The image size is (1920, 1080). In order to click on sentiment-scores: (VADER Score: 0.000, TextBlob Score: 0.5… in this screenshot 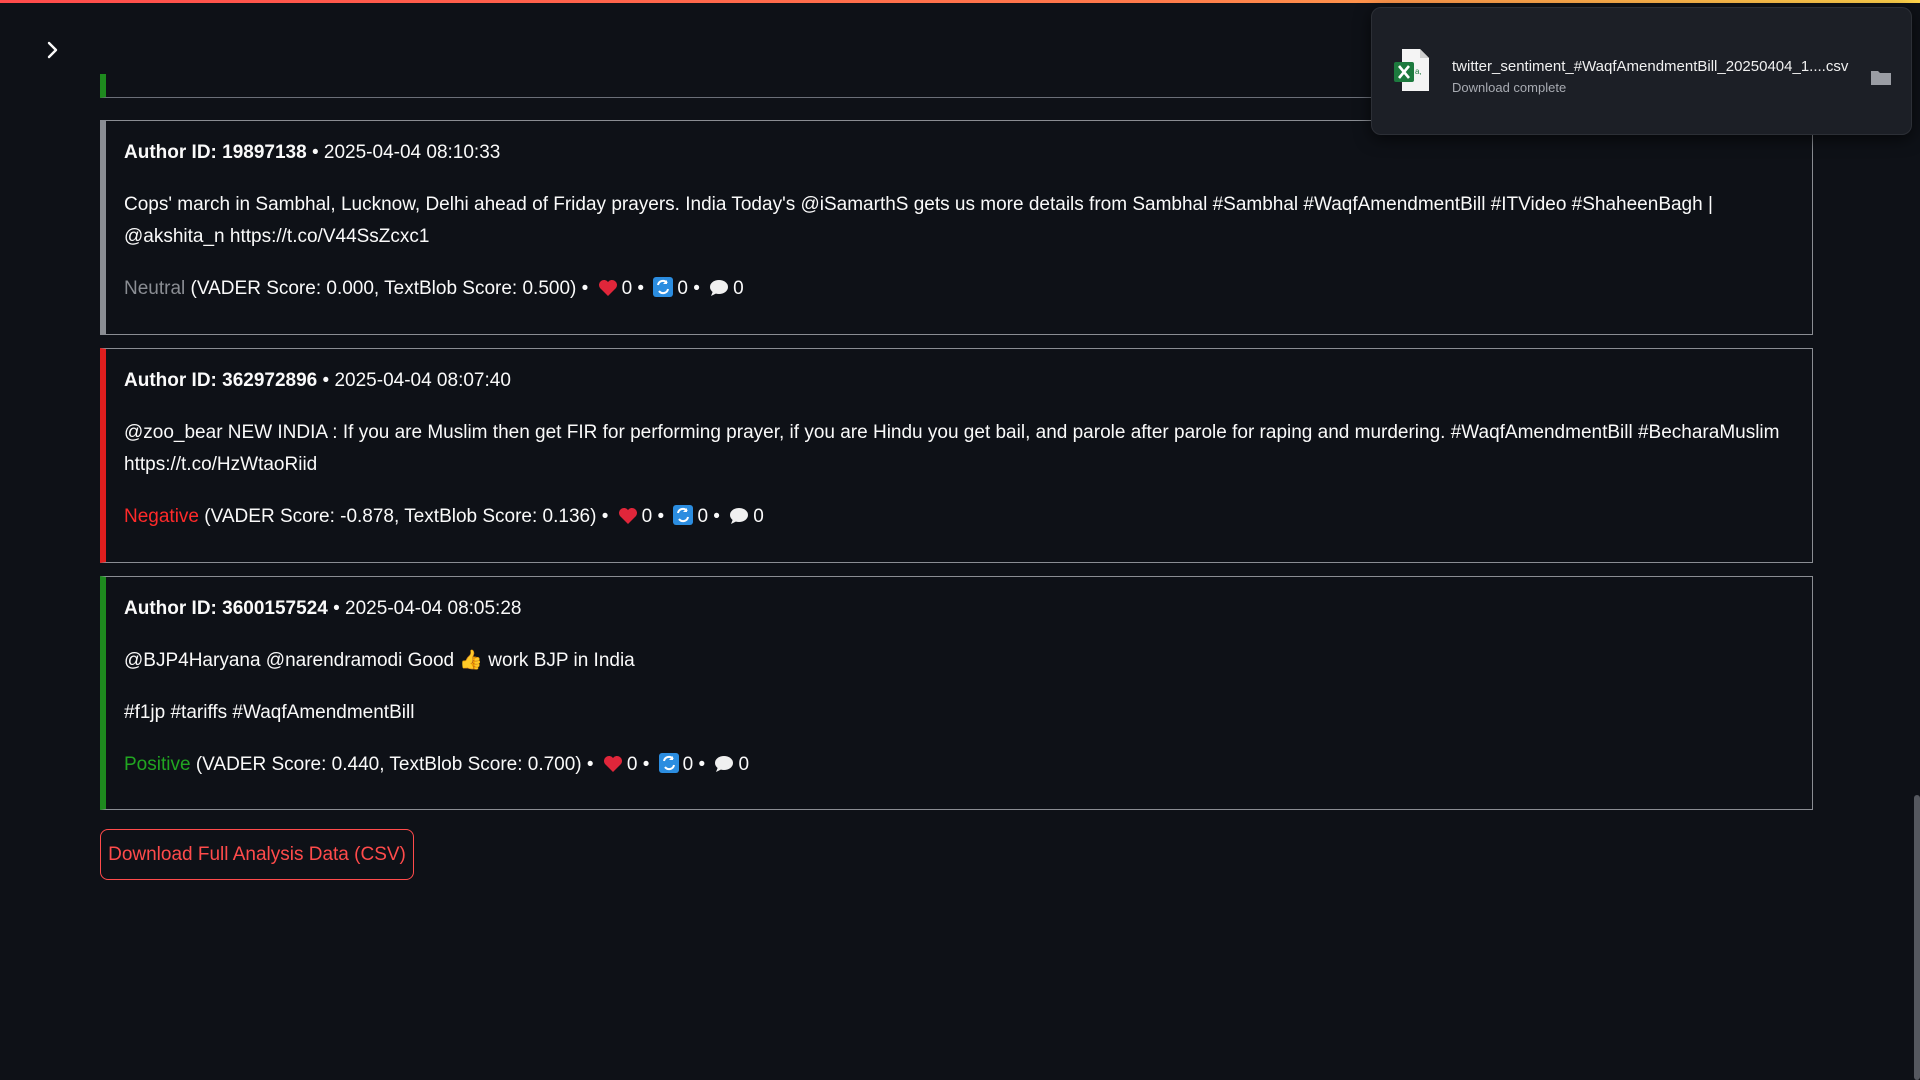, I will do `click(383, 288)`.